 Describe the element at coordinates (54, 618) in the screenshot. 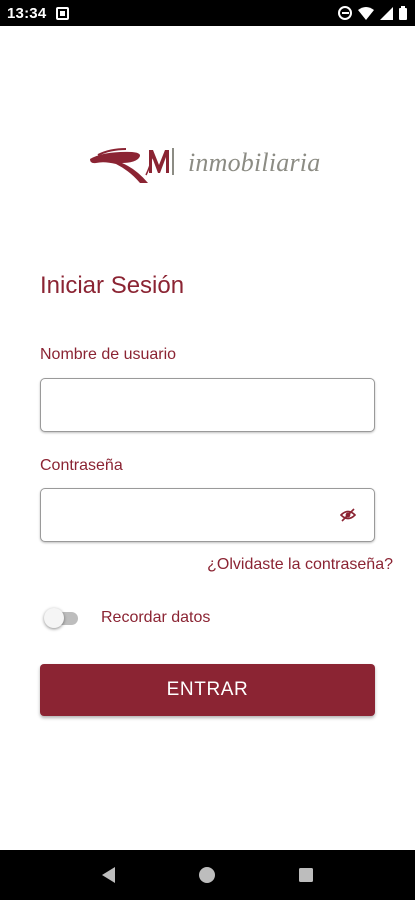

I see `toggle-thumb` at that location.